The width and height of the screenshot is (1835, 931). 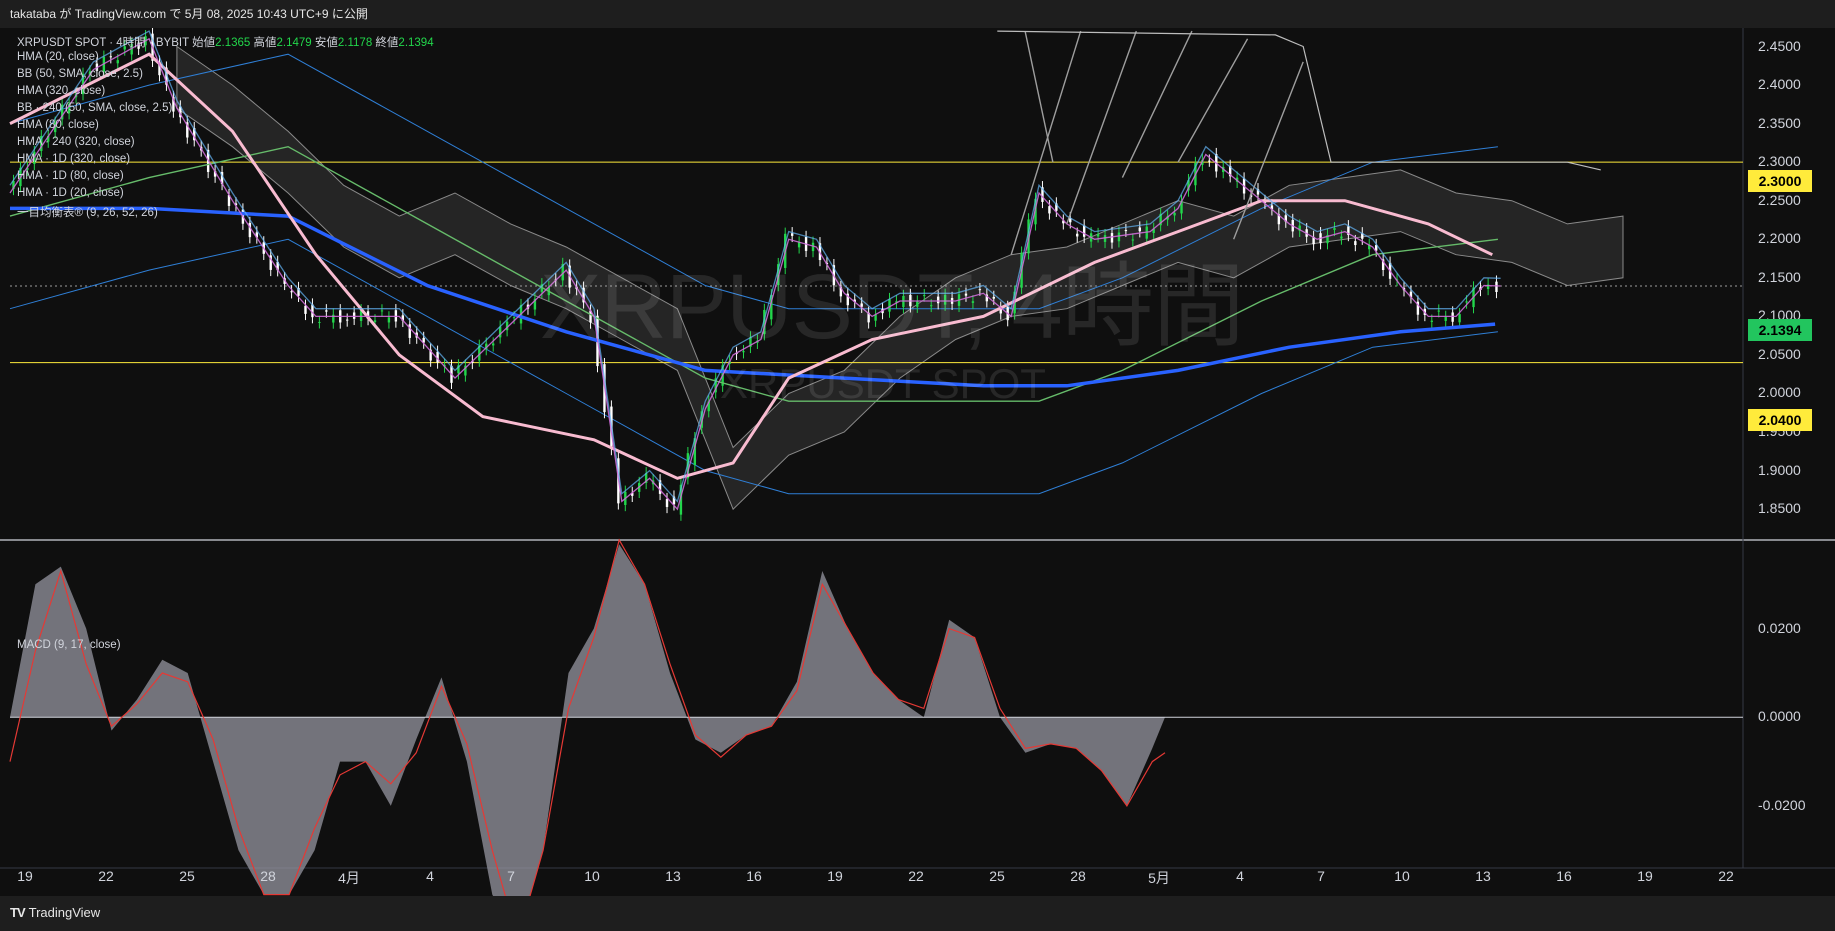 I want to click on indicator-legend-item: HMA · 1D (320, close), so click(x=73, y=159).